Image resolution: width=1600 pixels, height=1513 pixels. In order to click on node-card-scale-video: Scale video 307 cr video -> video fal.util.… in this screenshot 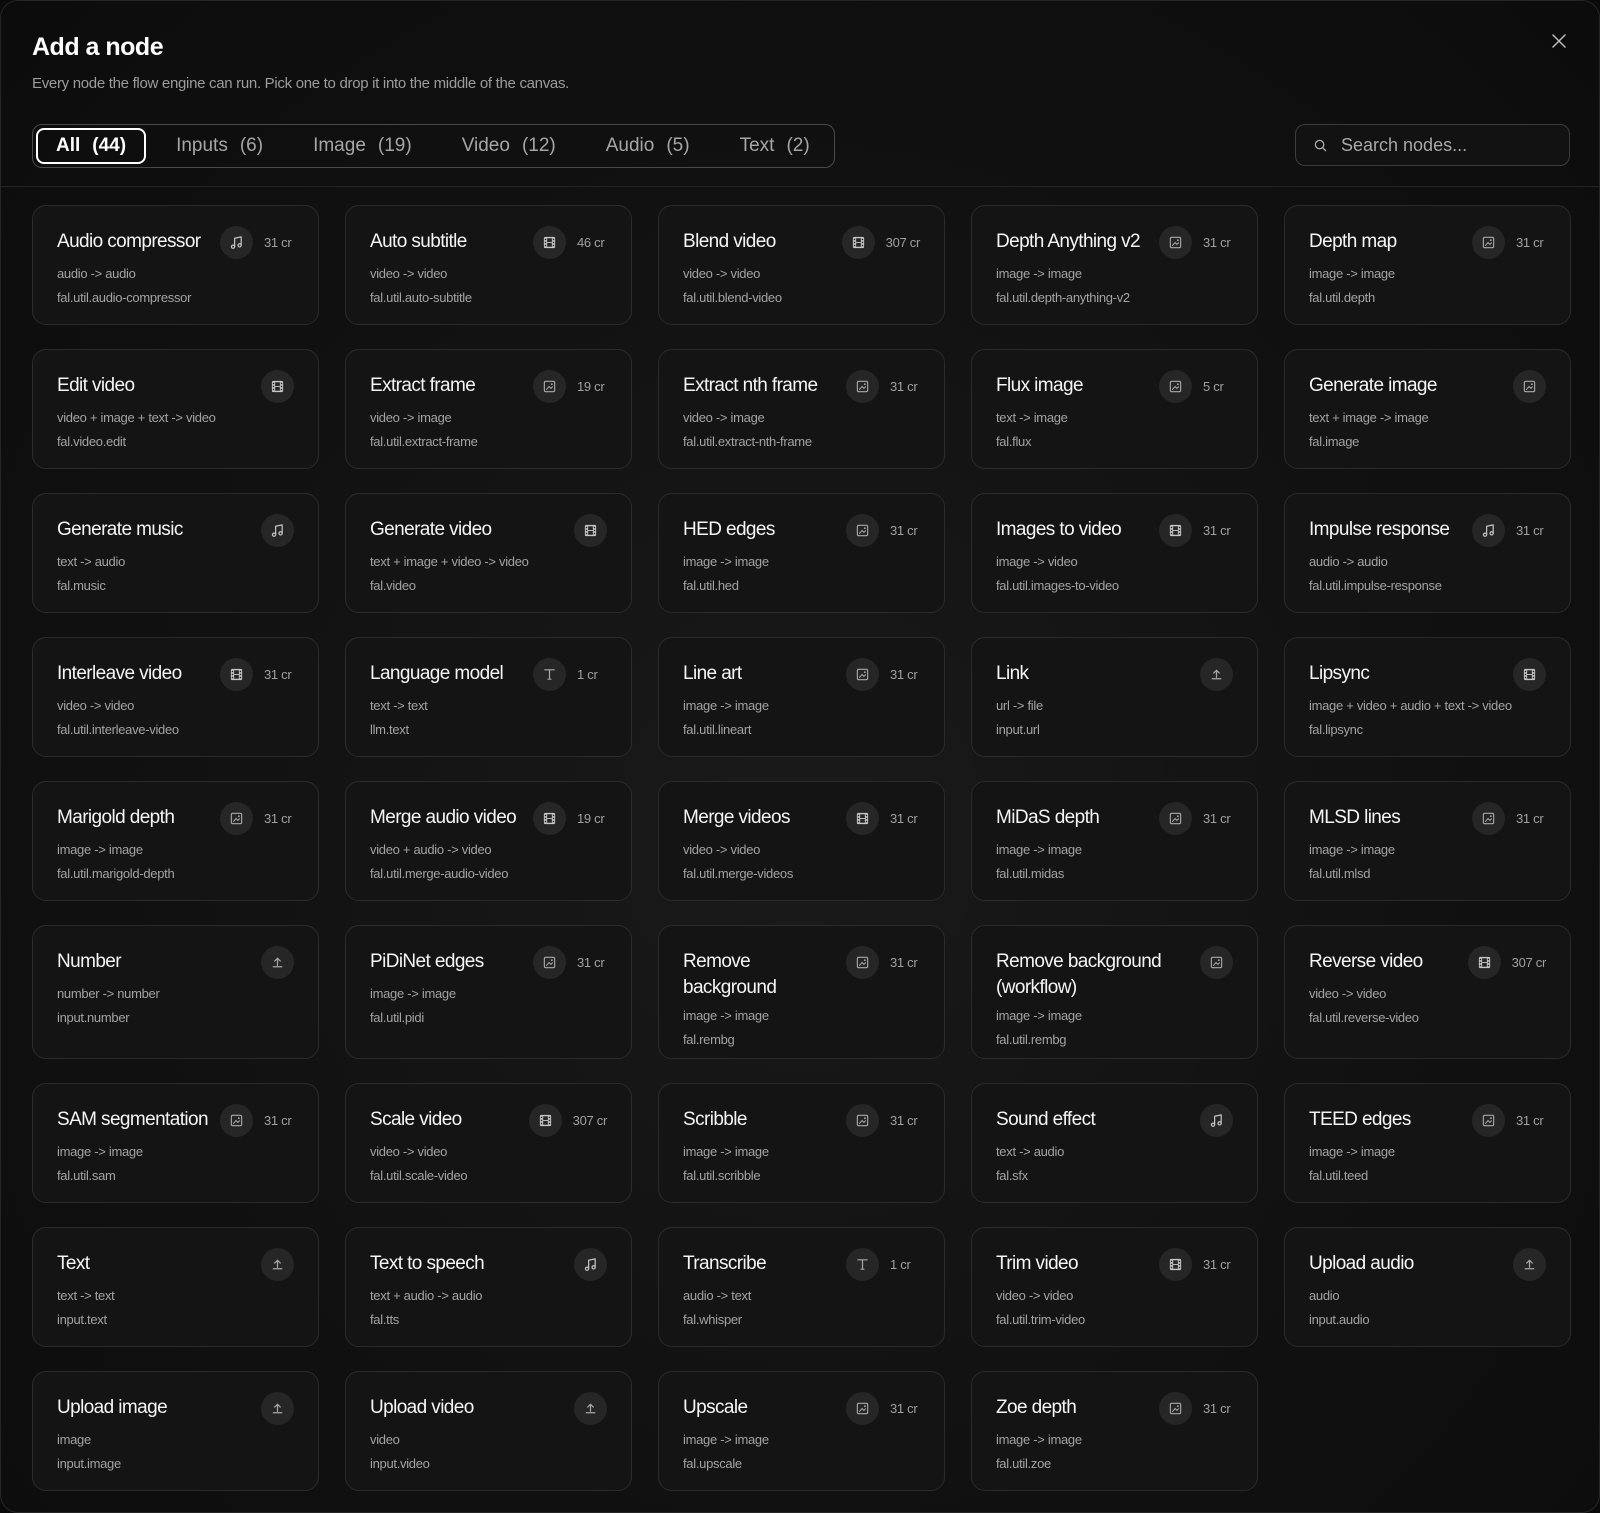, I will do `click(488, 1143)`.